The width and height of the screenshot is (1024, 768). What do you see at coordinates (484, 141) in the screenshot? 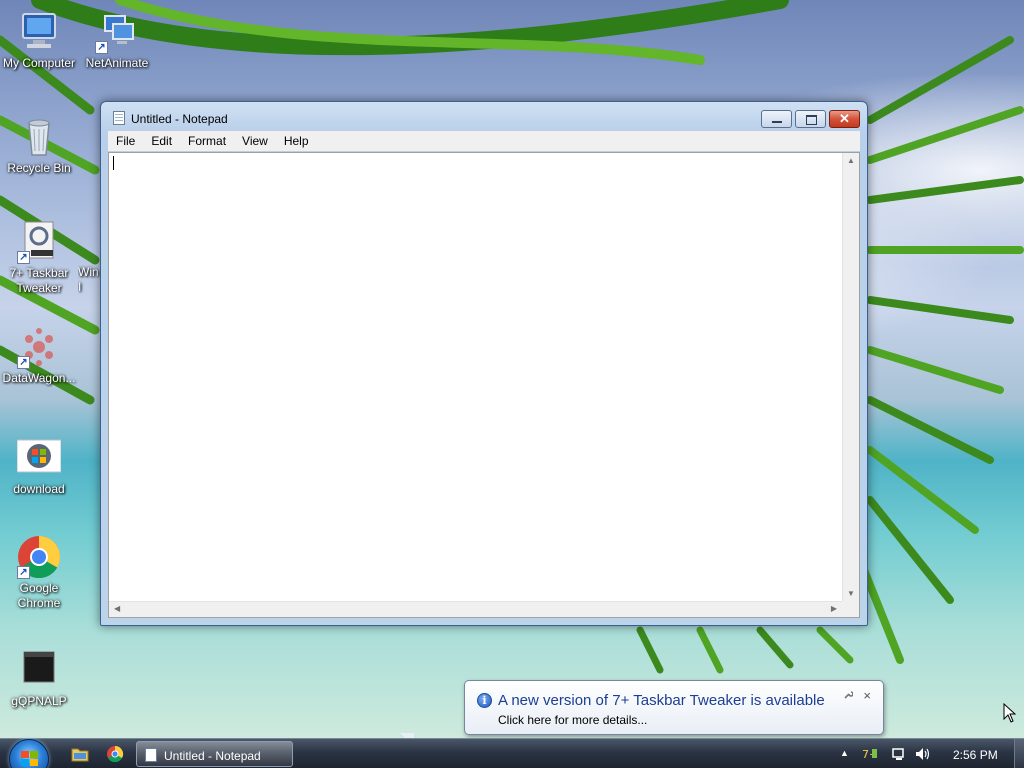
I see `menu-bar: File Edit Format View Help` at bounding box center [484, 141].